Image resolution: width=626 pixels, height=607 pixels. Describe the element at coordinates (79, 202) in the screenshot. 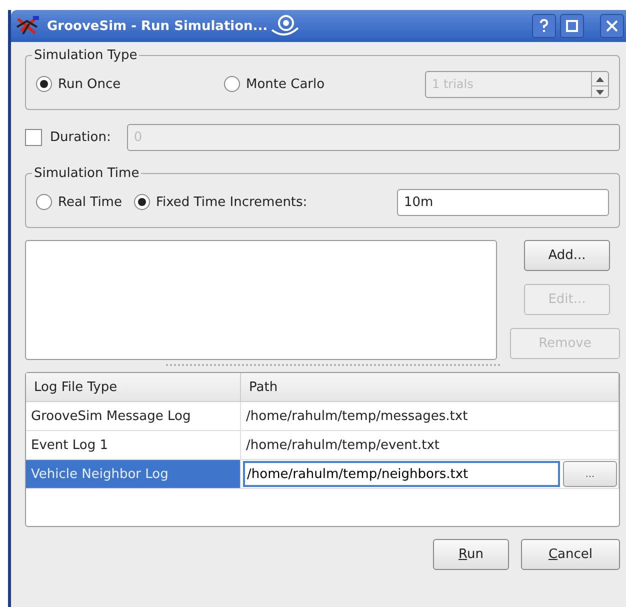

I see `radio-button: Real Time` at that location.